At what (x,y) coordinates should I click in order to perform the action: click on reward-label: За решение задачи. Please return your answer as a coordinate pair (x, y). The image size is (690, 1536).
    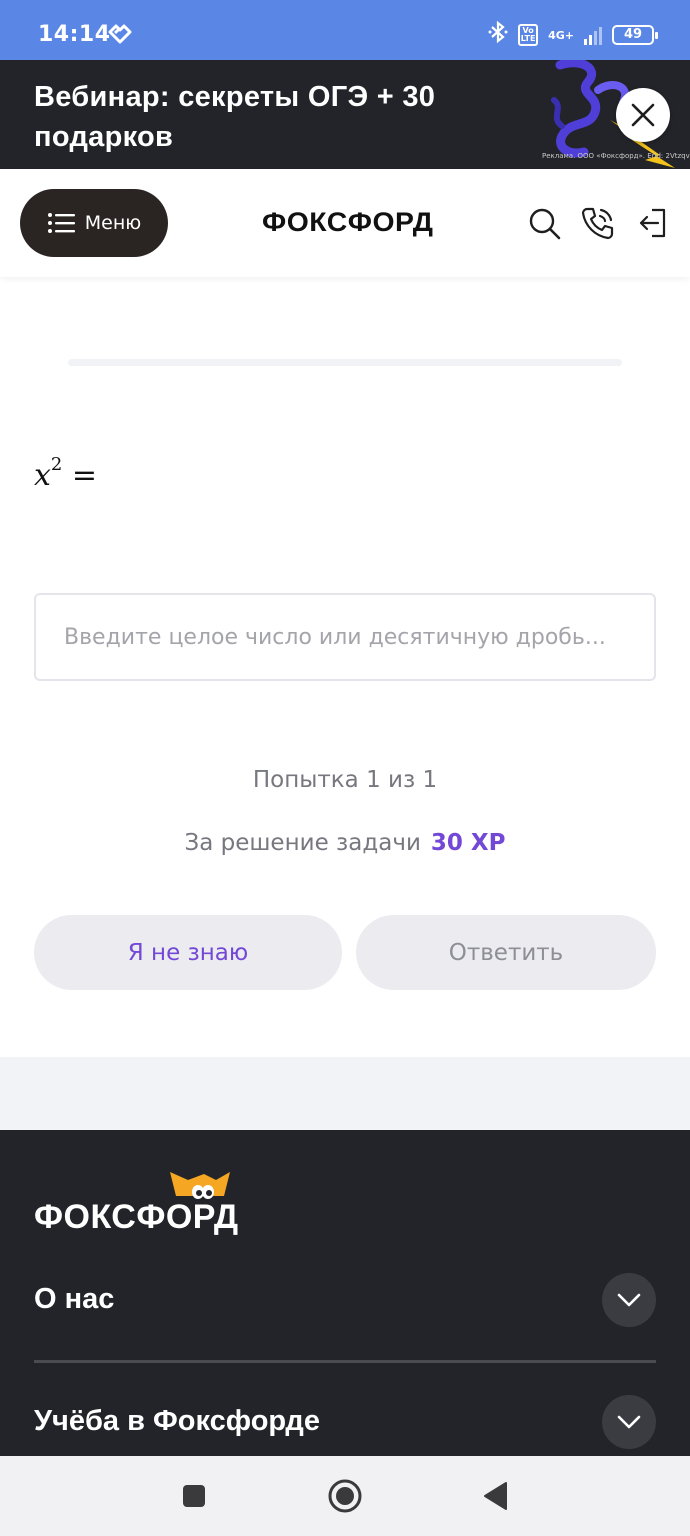
    Looking at the image, I should click on (302, 843).